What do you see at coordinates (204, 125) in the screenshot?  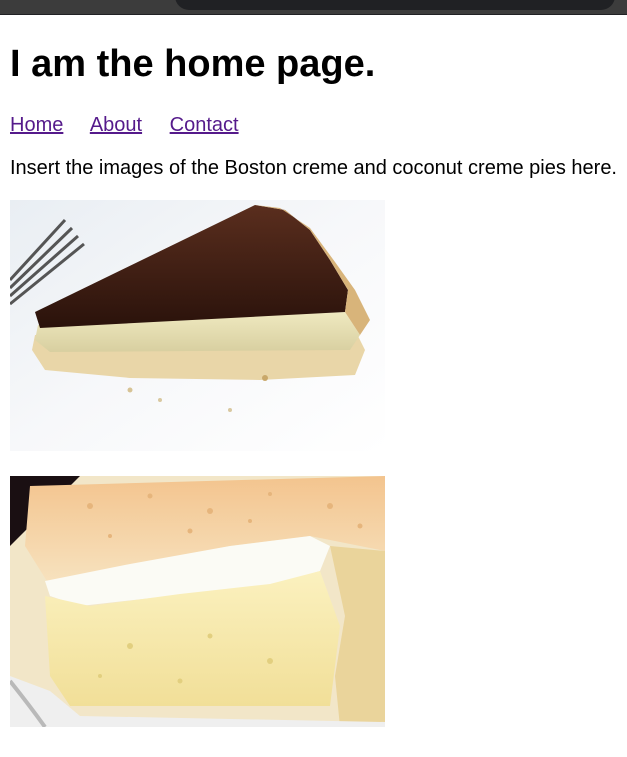 I see `nav-link-contact: Contact` at bounding box center [204, 125].